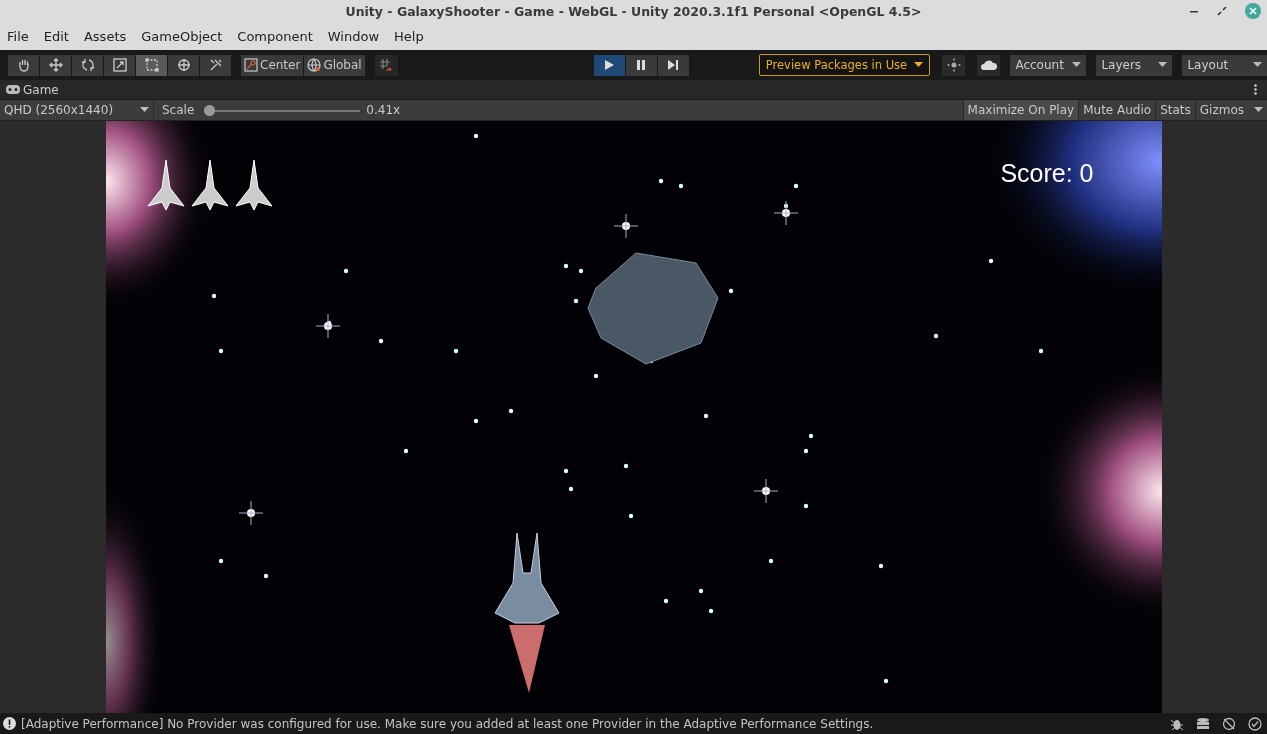 The height and width of the screenshot is (734, 1267). I want to click on play-button, so click(609, 65).